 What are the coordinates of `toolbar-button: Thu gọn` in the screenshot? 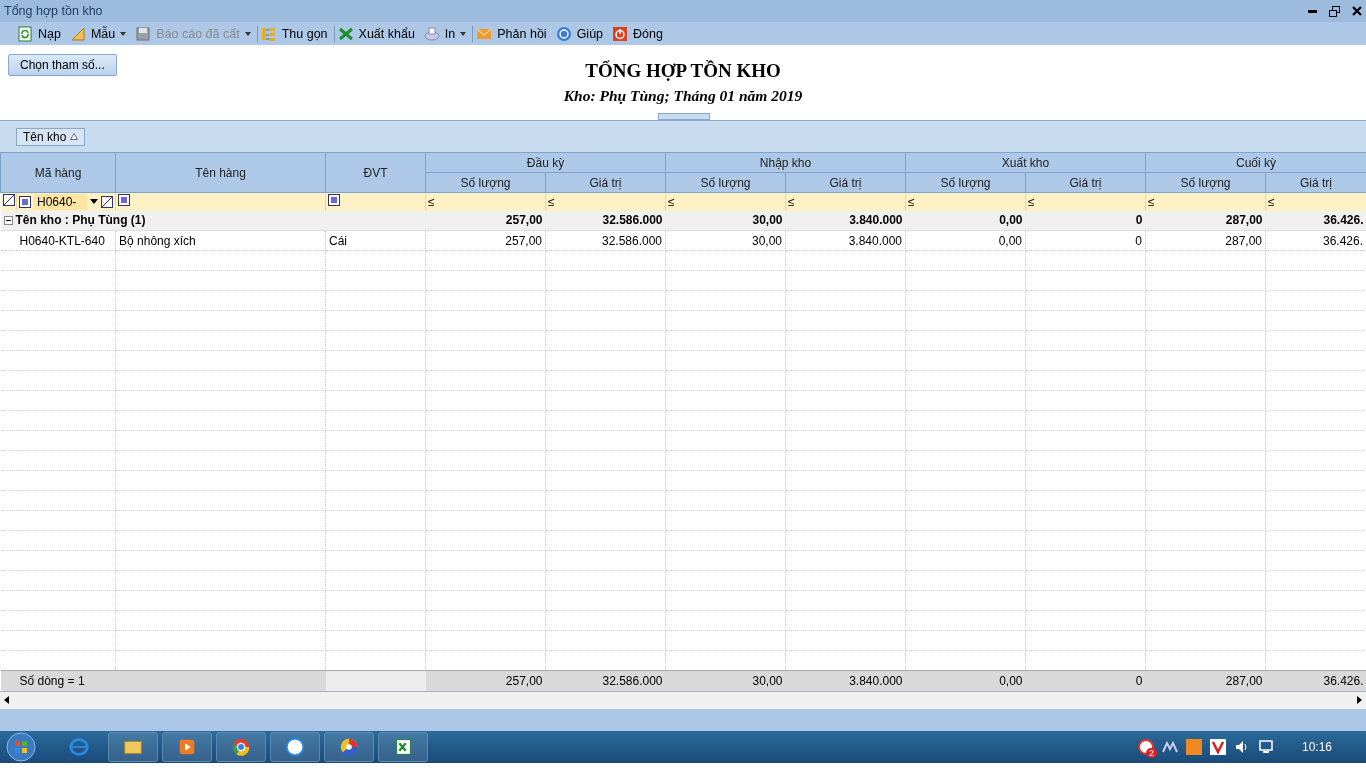 It's located at (295, 33).